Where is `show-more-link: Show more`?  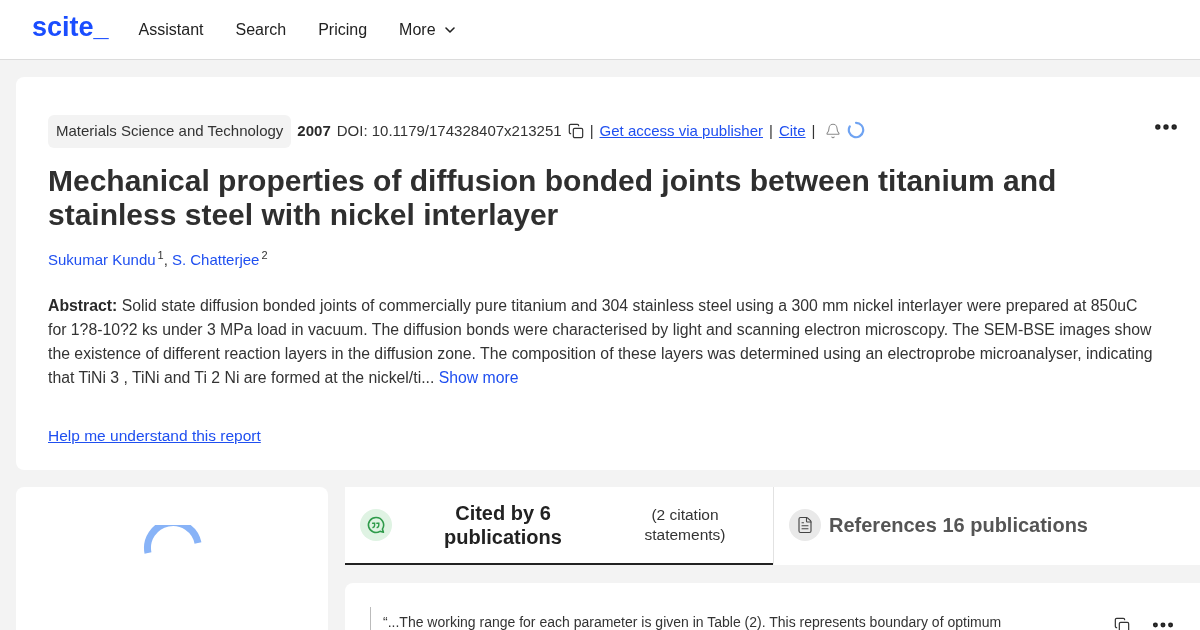
show-more-link: Show more is located at coordinates (478, 377).